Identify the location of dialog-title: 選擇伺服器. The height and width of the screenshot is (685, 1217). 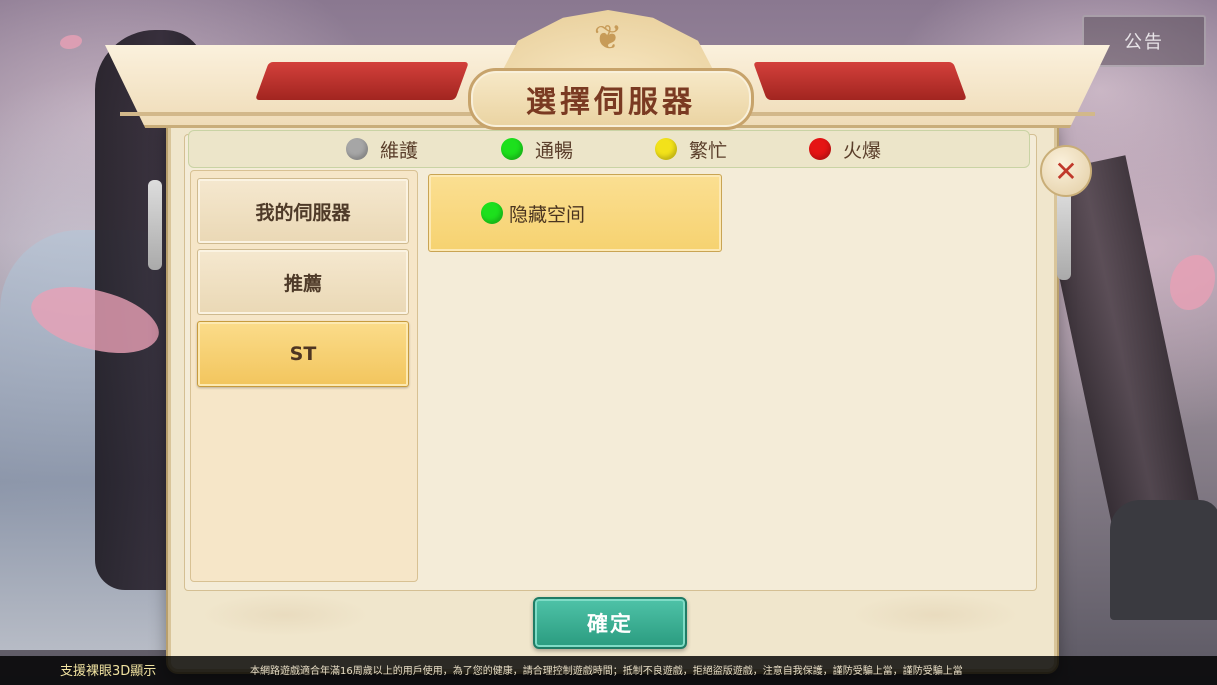
(611, 102).